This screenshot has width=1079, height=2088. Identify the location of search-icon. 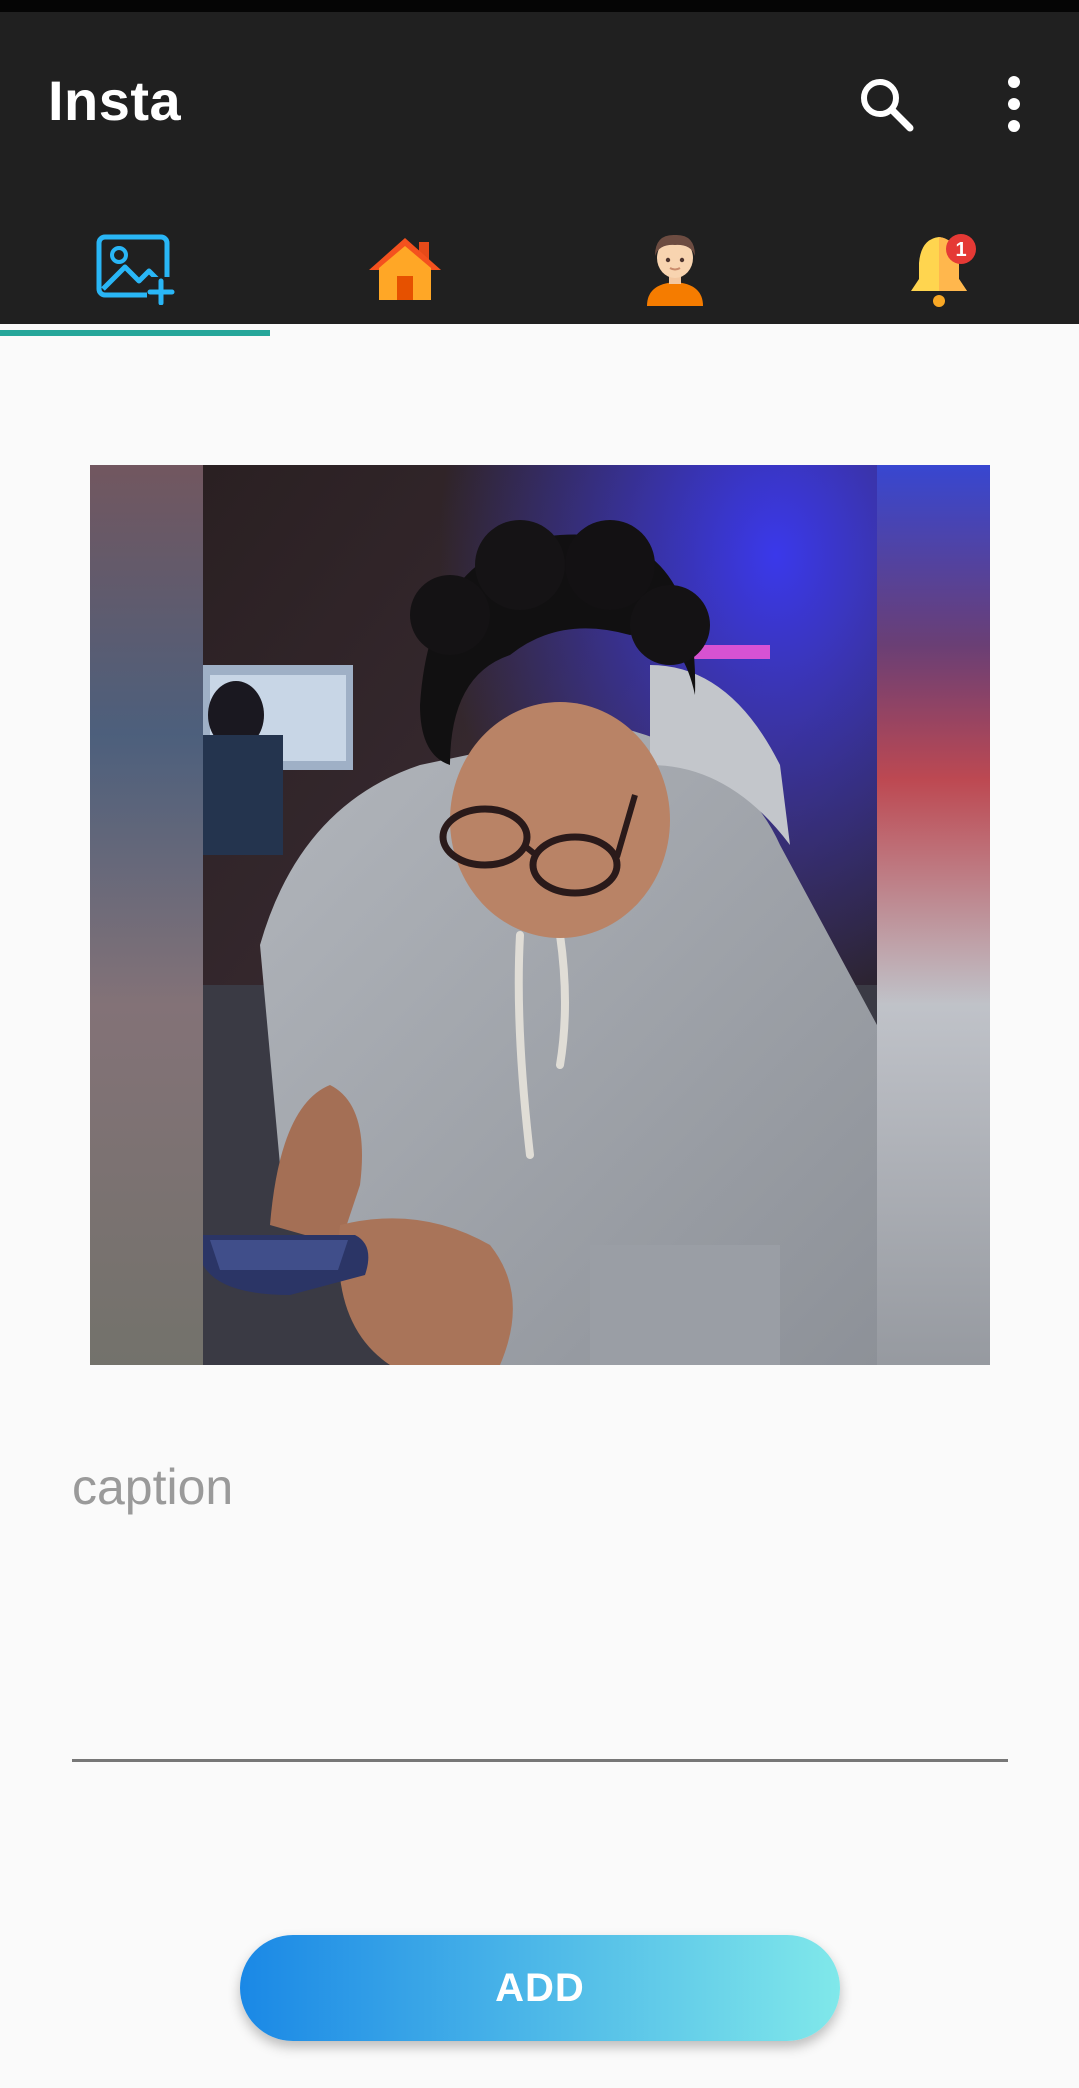
(887, 105).